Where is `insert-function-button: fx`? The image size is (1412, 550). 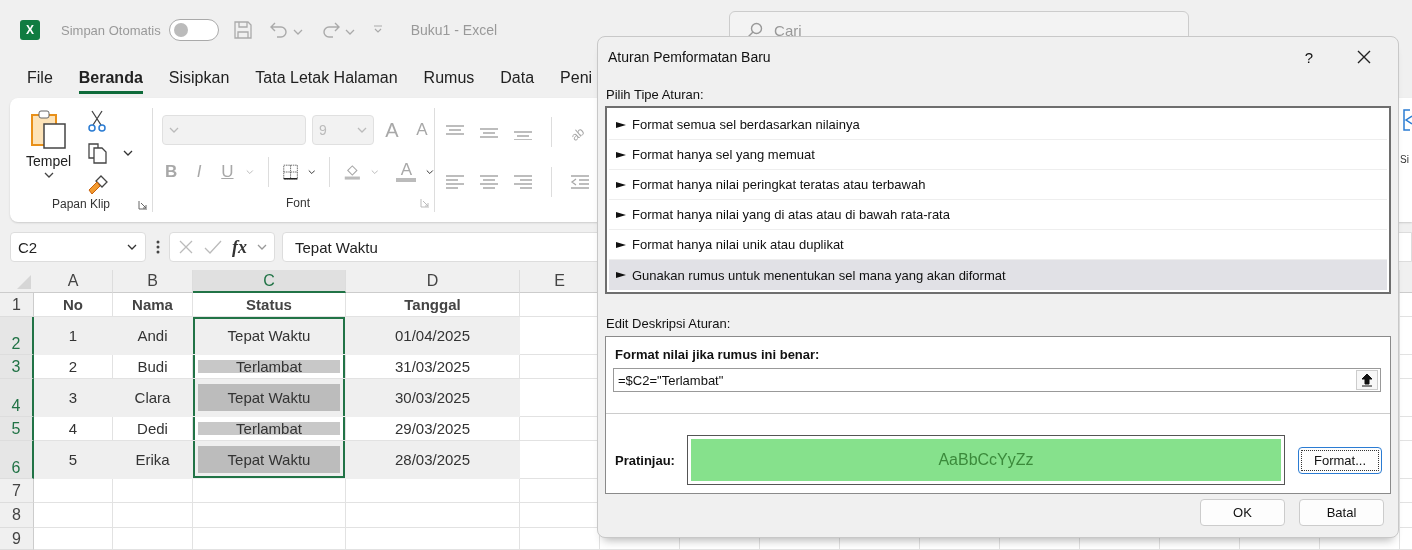 insert-function-button: fx is located at coordinates (239, 247).